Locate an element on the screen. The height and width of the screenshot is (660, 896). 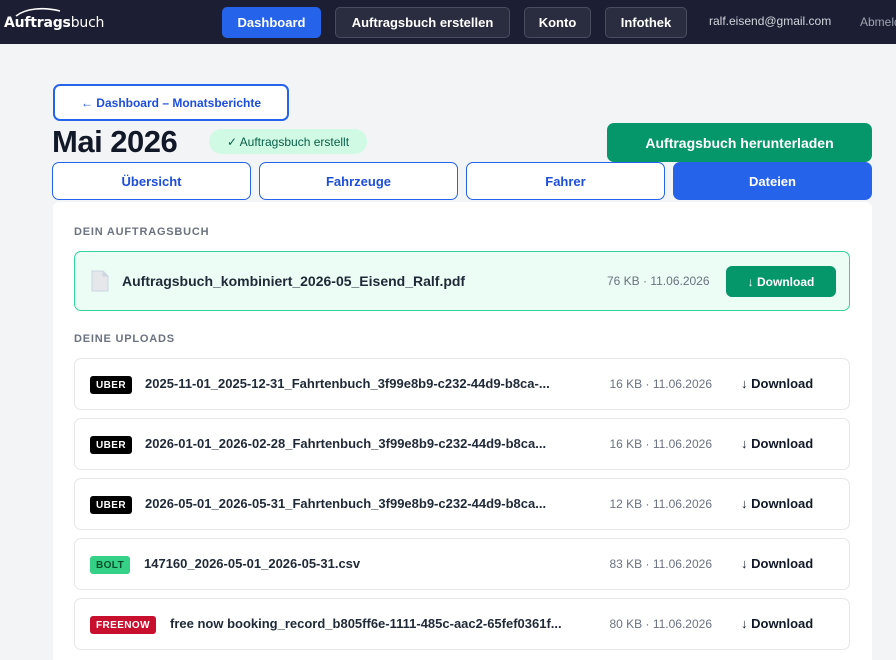
page-title: Mai 2026 is located at coordinates (115, 141).